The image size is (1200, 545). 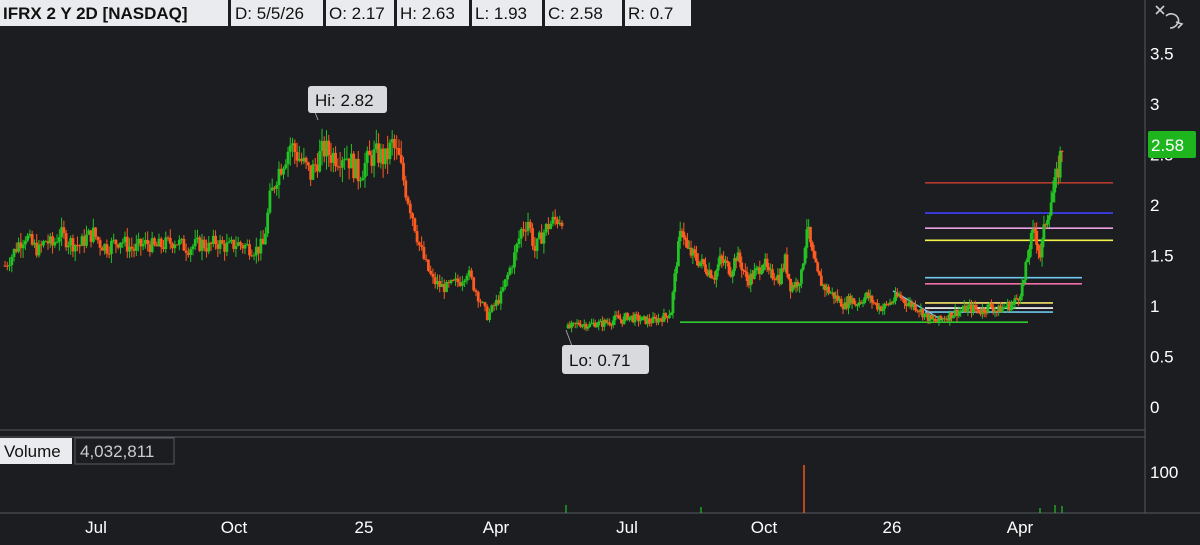 What do you see at coordinates (95, 13) in the screenshot?
I see `symbol-label: IFRX 2 Y 2D [NASDAQ]` at bounding box center [95, 13].